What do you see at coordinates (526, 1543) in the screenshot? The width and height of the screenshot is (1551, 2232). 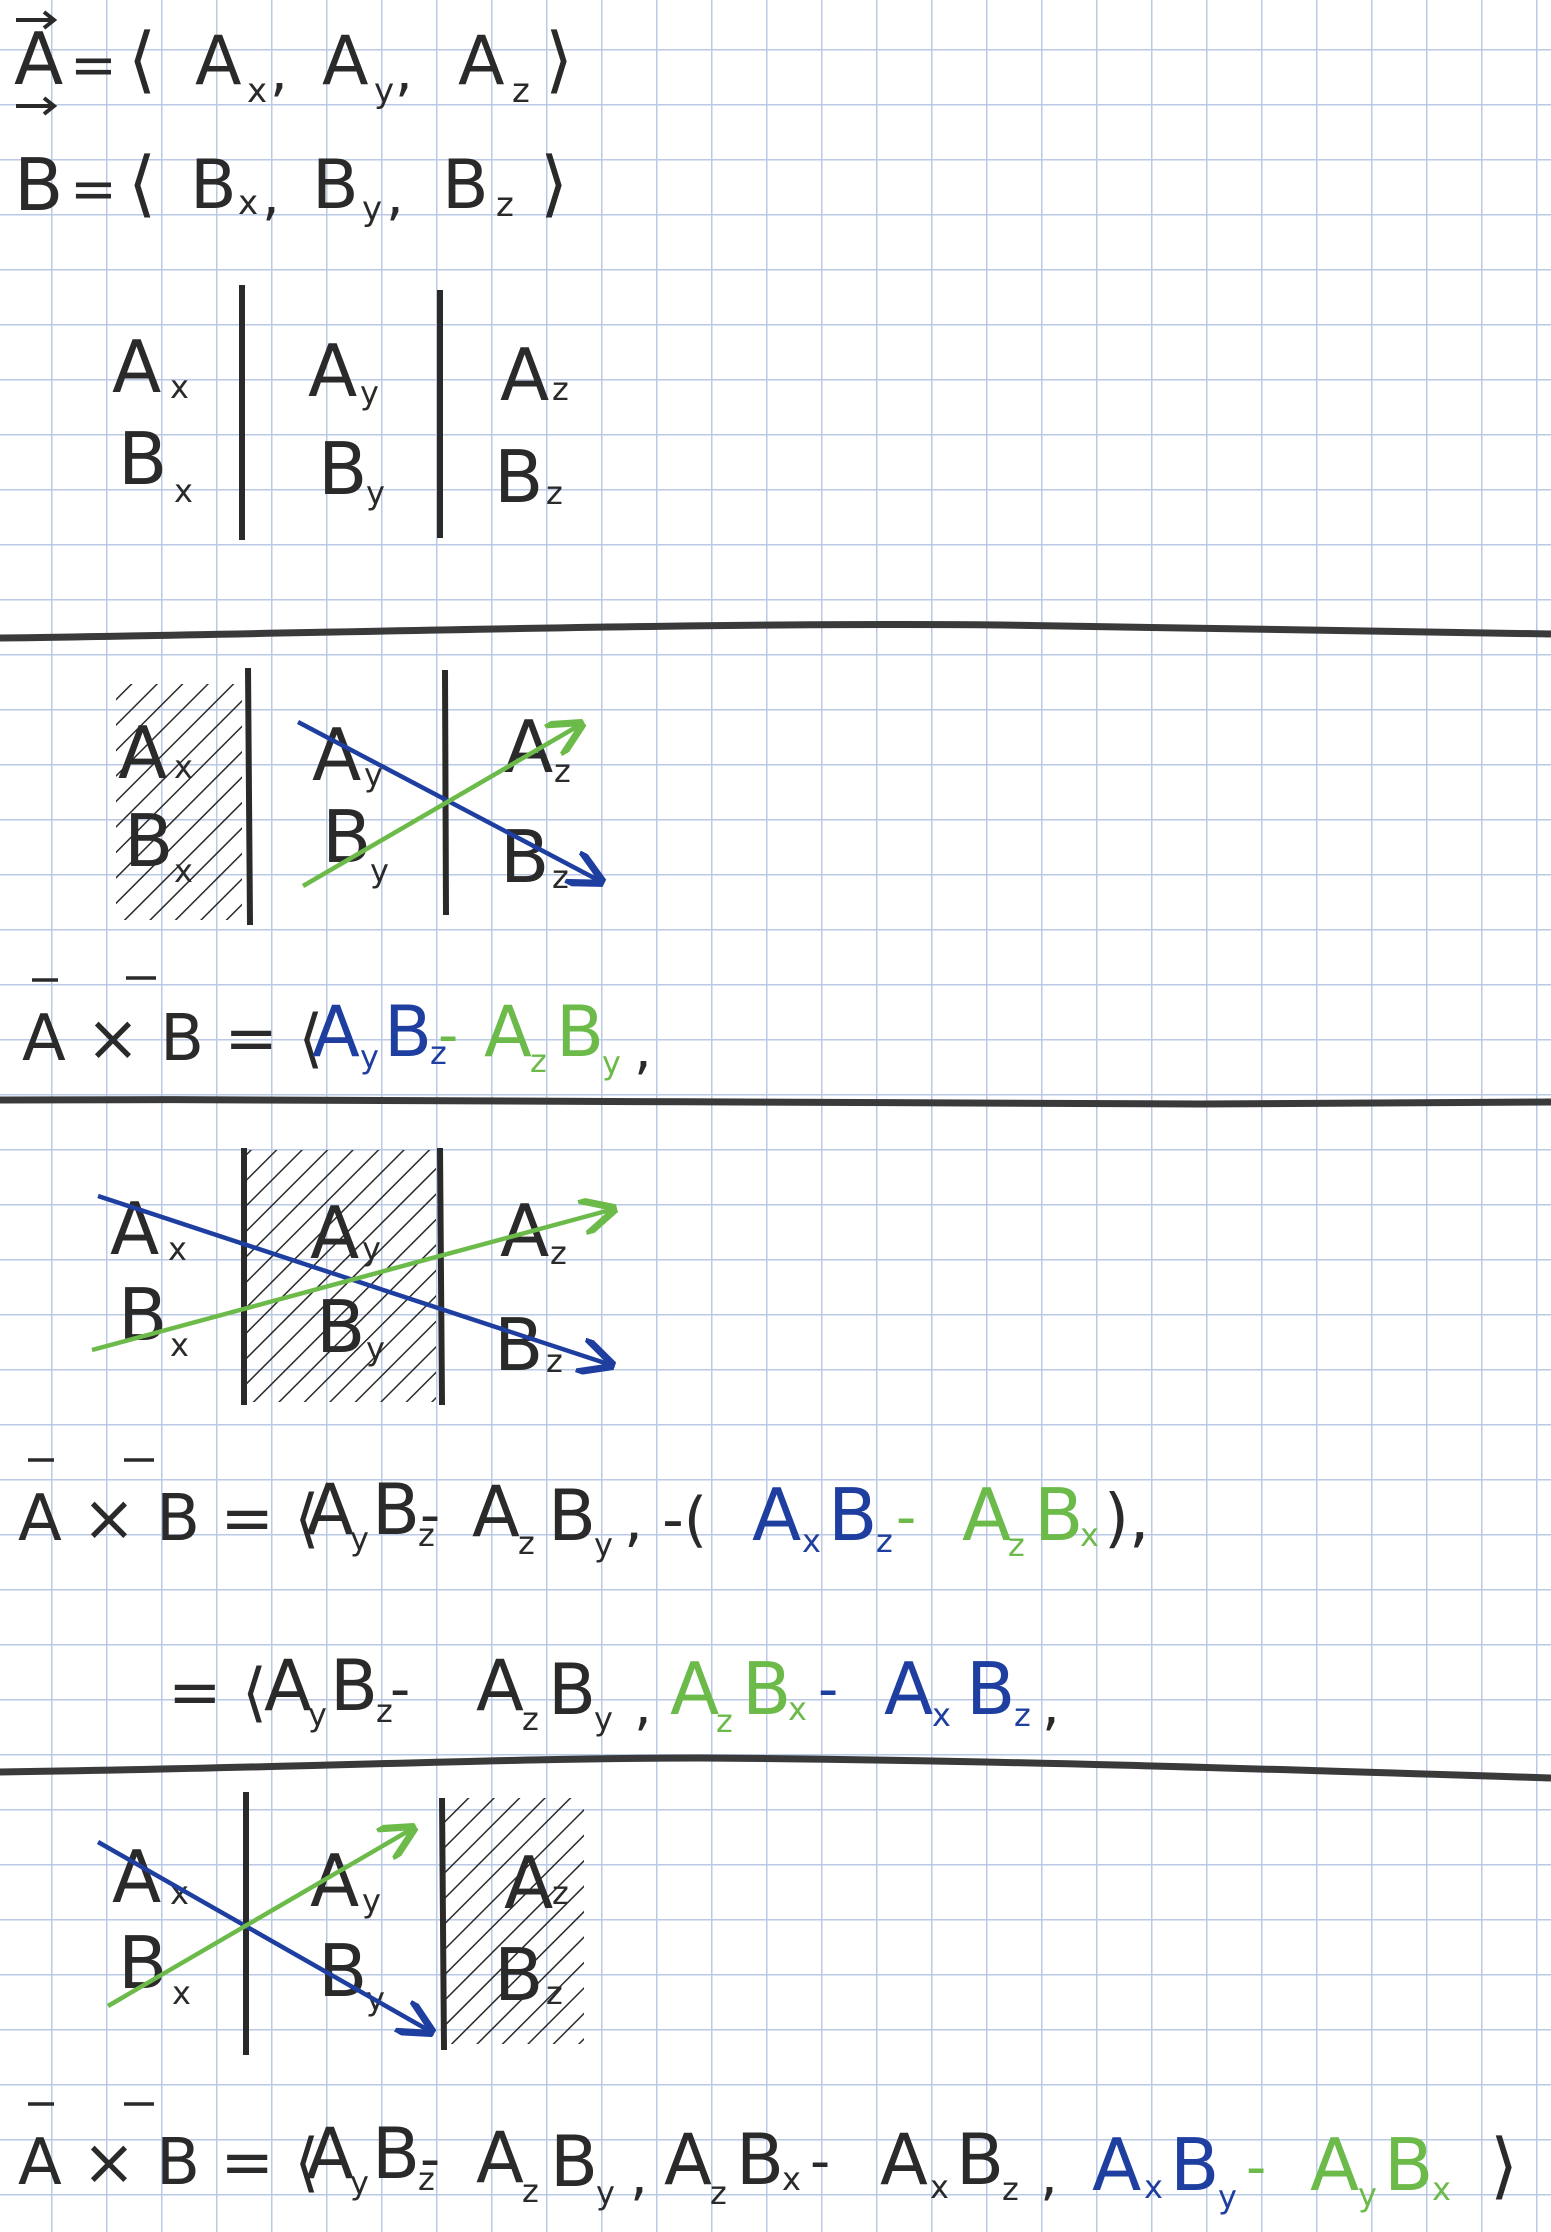 I see `step2-t3-sub: z` at bounding box center [526, 1543].